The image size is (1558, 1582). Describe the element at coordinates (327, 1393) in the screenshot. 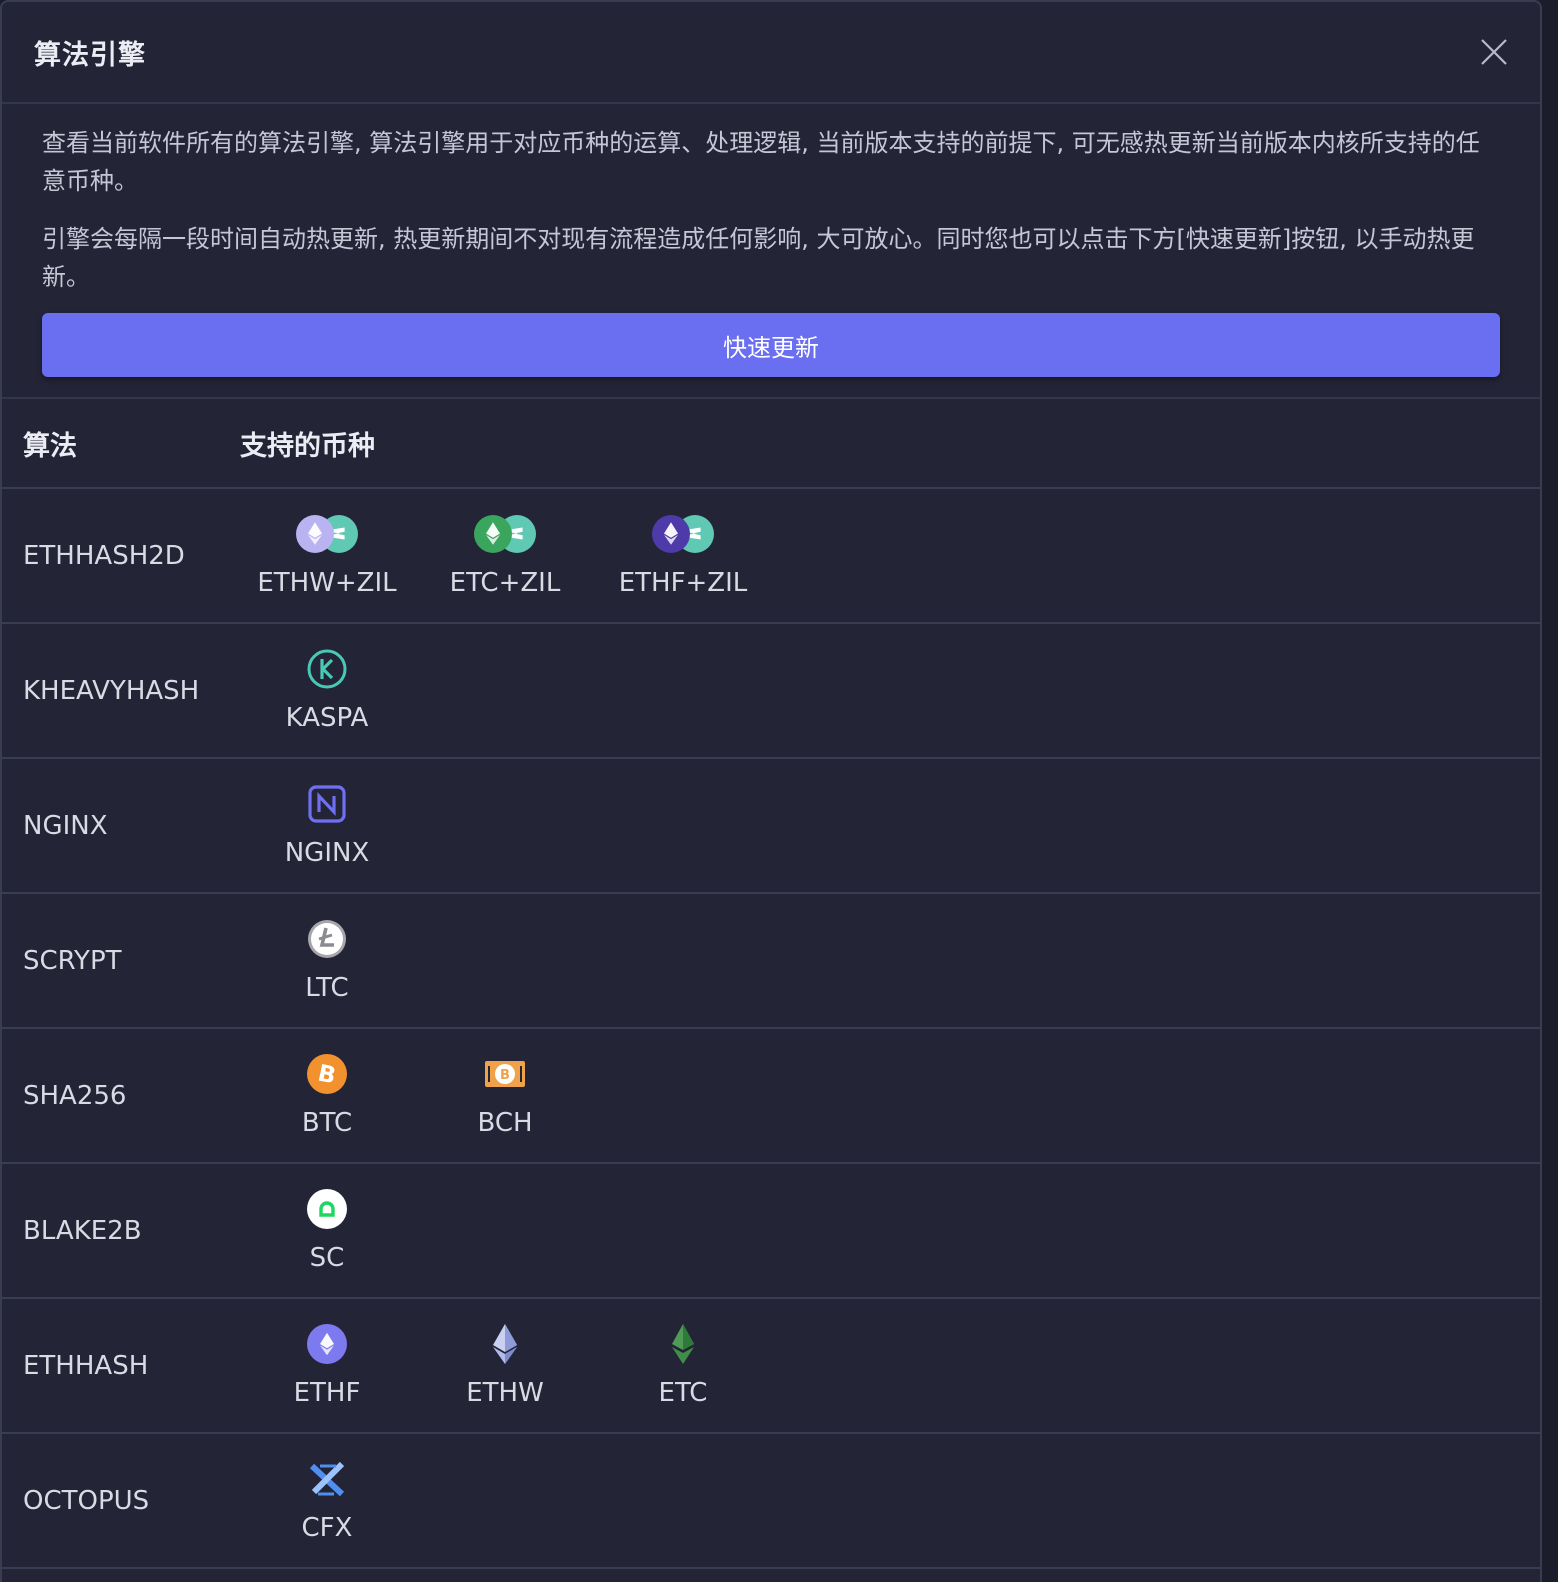

I see `coin-label: ETHF` at that location.